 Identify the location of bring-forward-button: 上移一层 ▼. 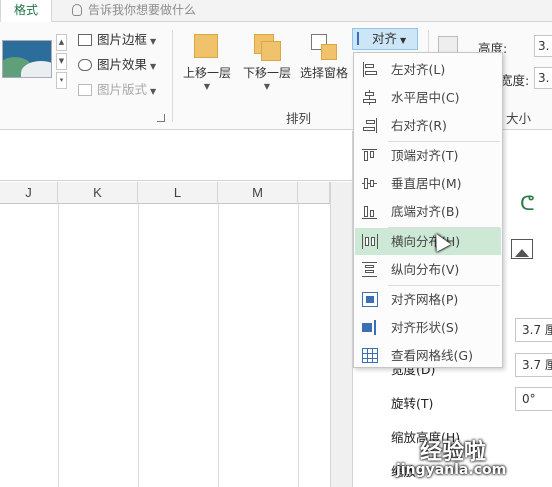
(207, 61).